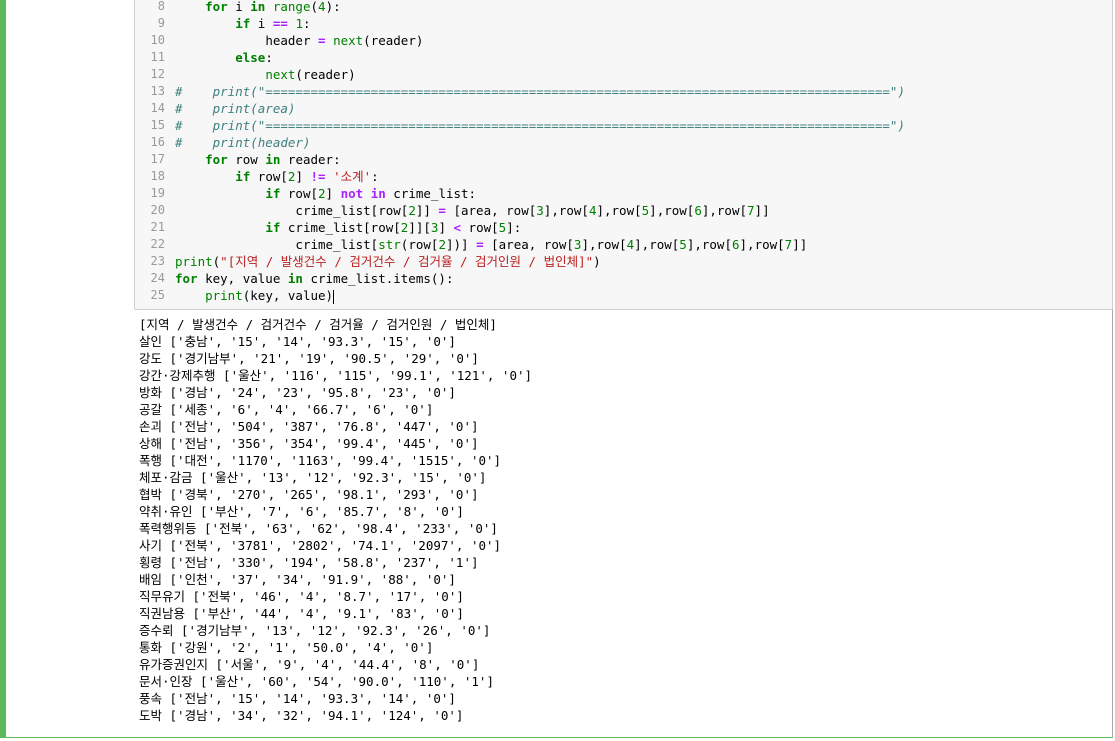 The image size is (1116, 741). I want to click on code-token: (key, value), so click(288, 295).